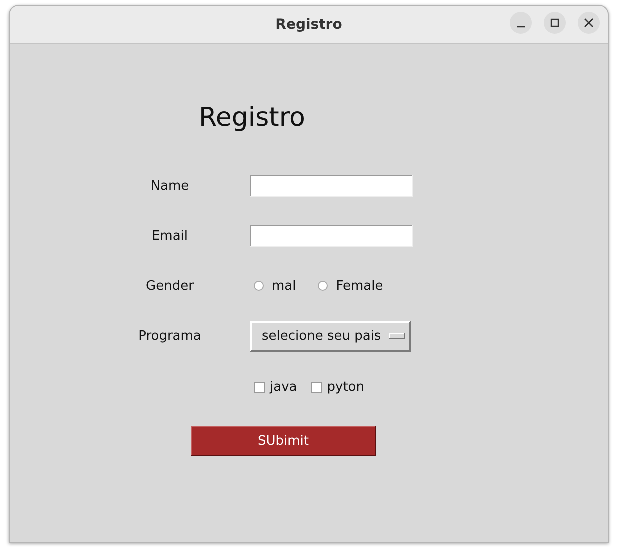 The height and width of the screenshot is (551, 617). I want to click on window-title: Registro, so click(309, 24).